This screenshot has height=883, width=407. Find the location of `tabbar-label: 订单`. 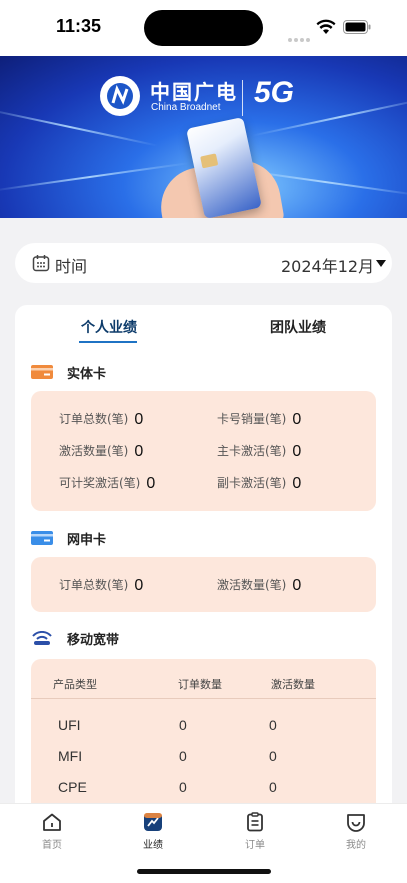

tabbar-label: 订单 is located at coordinates (255, 845).